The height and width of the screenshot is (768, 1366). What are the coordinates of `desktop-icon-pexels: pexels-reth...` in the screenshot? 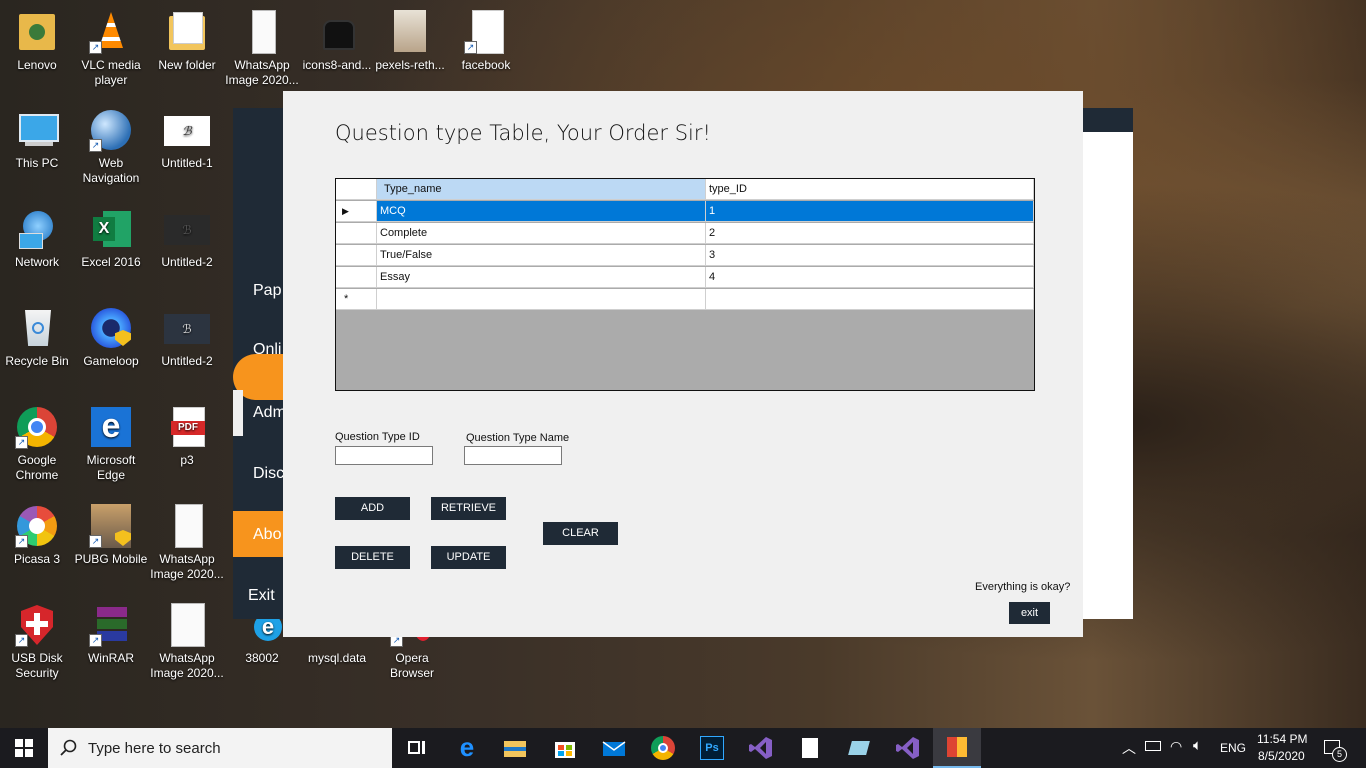 It's located at (410, 41).